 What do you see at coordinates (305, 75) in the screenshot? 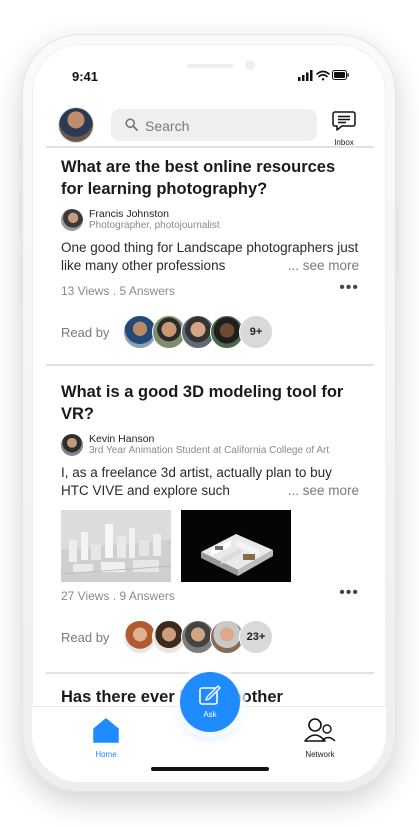
I see `signal-icon` at bounding box center [305, 75].